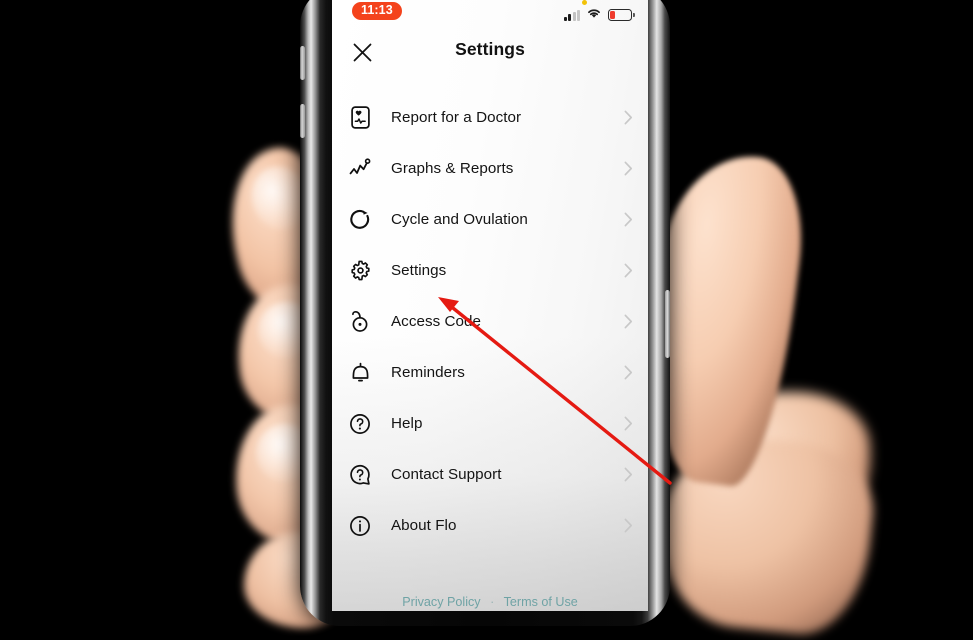  I want to click on menu-item-graphs-and-reports: Graphs & Reports, so click(490, 168).